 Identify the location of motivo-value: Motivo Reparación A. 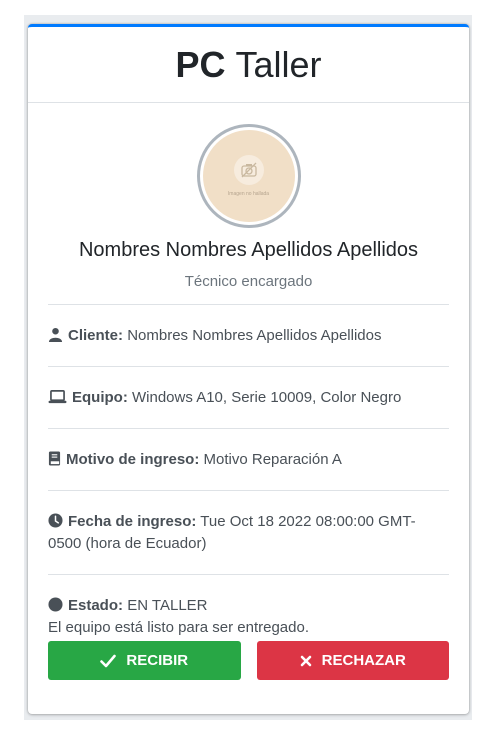
(272, 459).